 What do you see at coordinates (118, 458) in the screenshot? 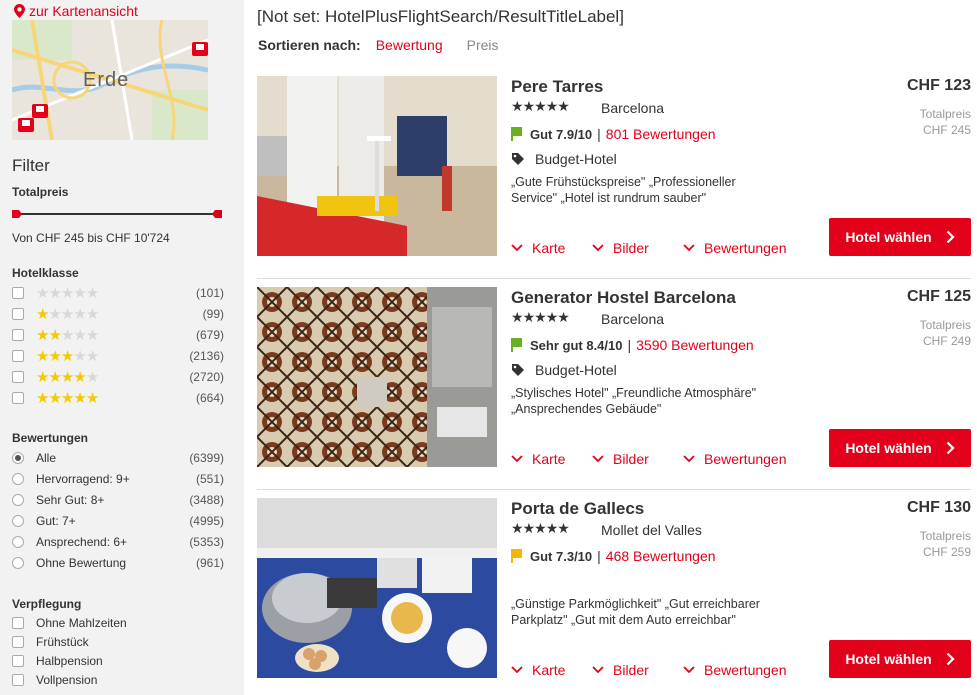
I see `review-filter-row: Alle (6399)` at bounding box center [118, 458].